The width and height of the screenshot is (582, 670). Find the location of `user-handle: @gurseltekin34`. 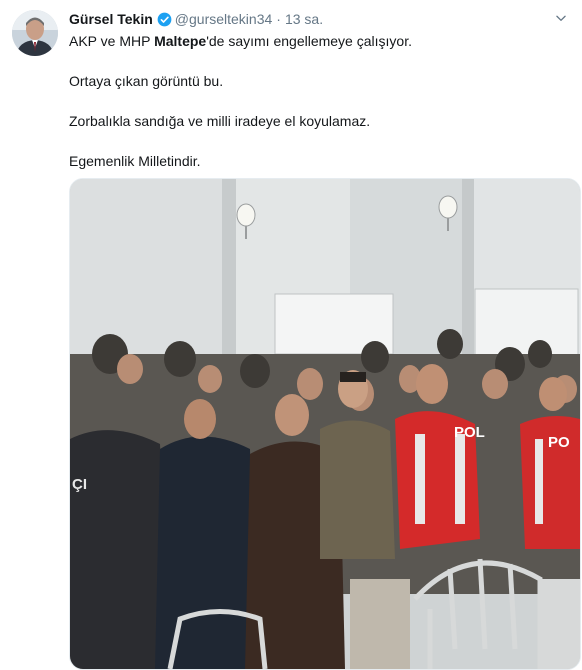

user-handle: @gurseltekin34 is located at coordinates (224, 19).